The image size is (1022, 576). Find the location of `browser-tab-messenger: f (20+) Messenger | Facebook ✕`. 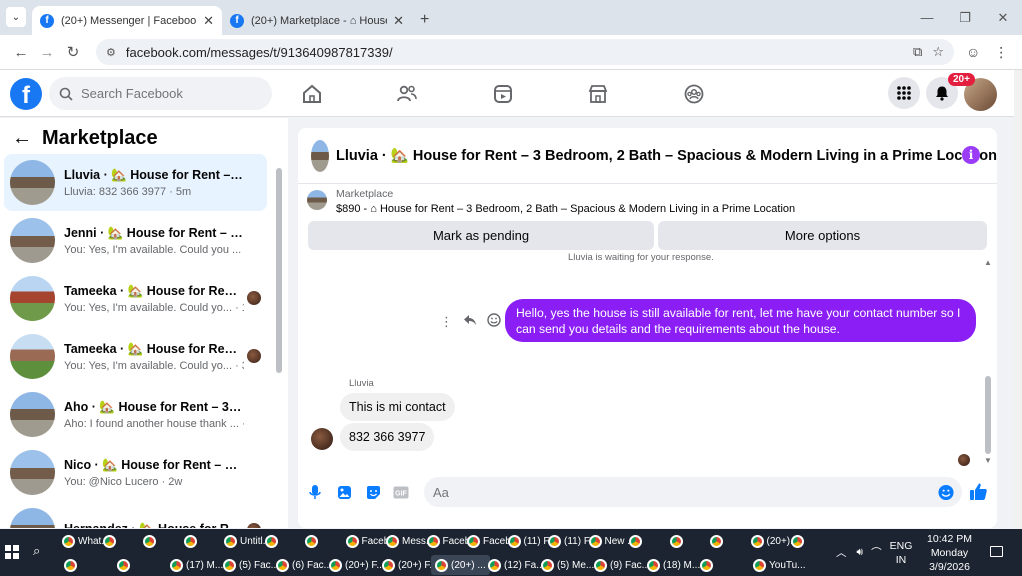

browser-tab-messenger: f (20+) Messenger | Facebook ✕ is located at coordinates (127, 20).